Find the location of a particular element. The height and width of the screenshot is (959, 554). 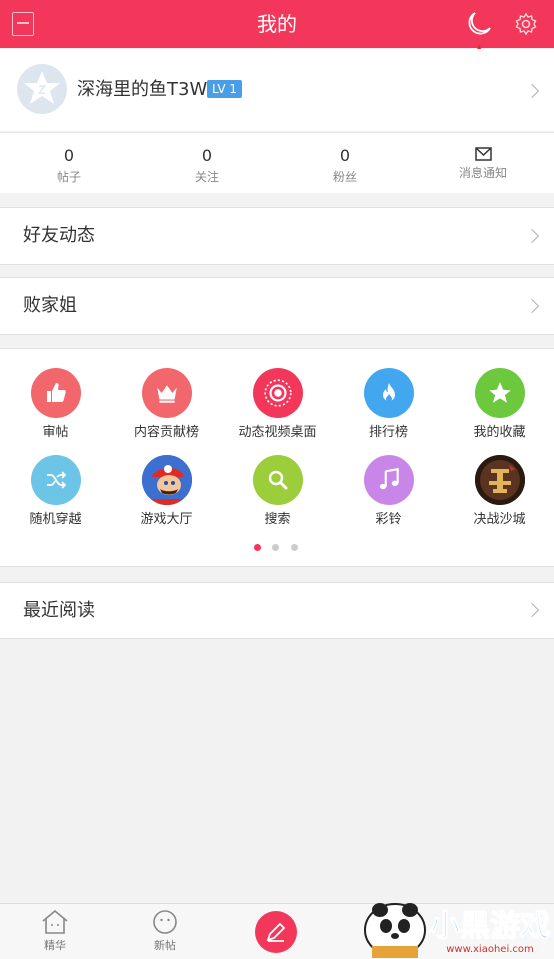

grid-item-search: 搜索 is located at coordinates (277, 491).